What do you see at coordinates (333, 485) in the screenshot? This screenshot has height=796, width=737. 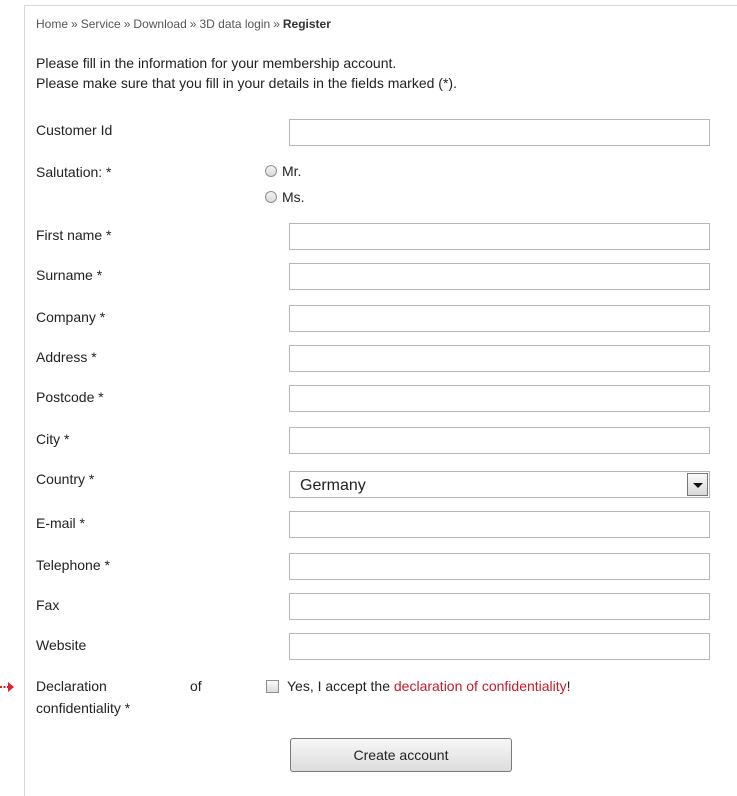 I see `country-selected-value: Germany` at bounding box center [333, 485].